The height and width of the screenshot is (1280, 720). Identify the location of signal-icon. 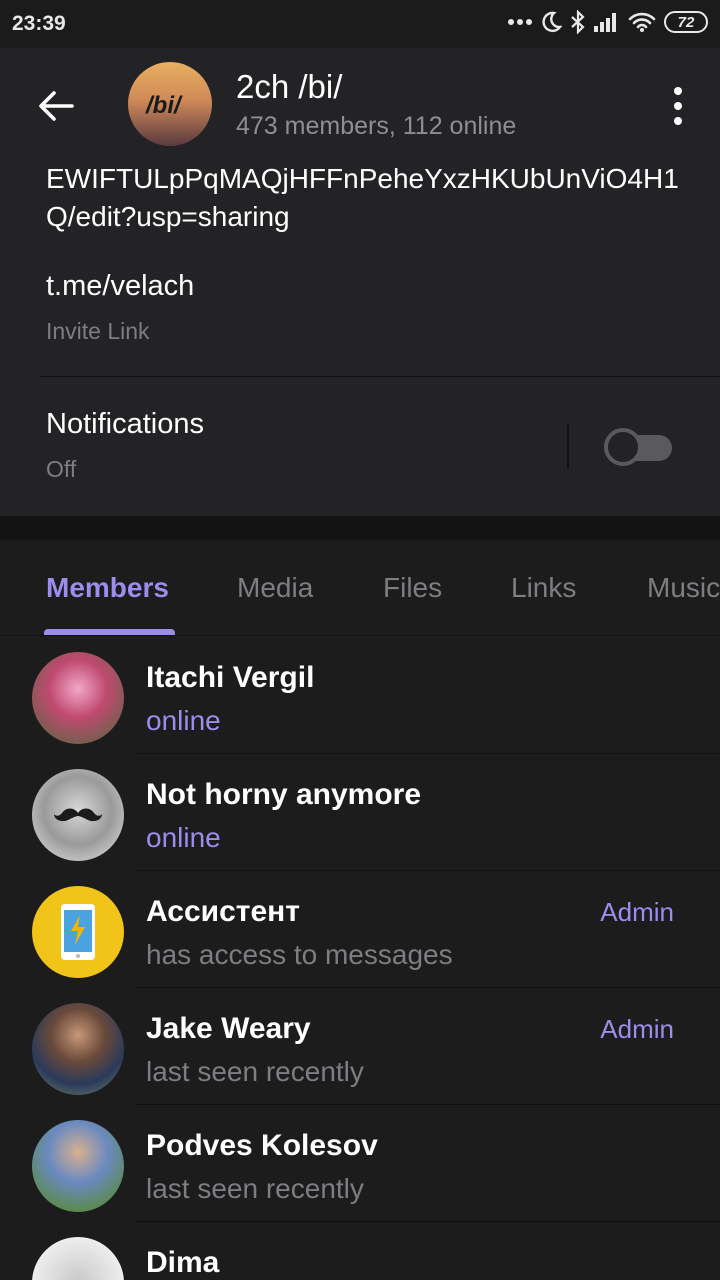
(605, 22).